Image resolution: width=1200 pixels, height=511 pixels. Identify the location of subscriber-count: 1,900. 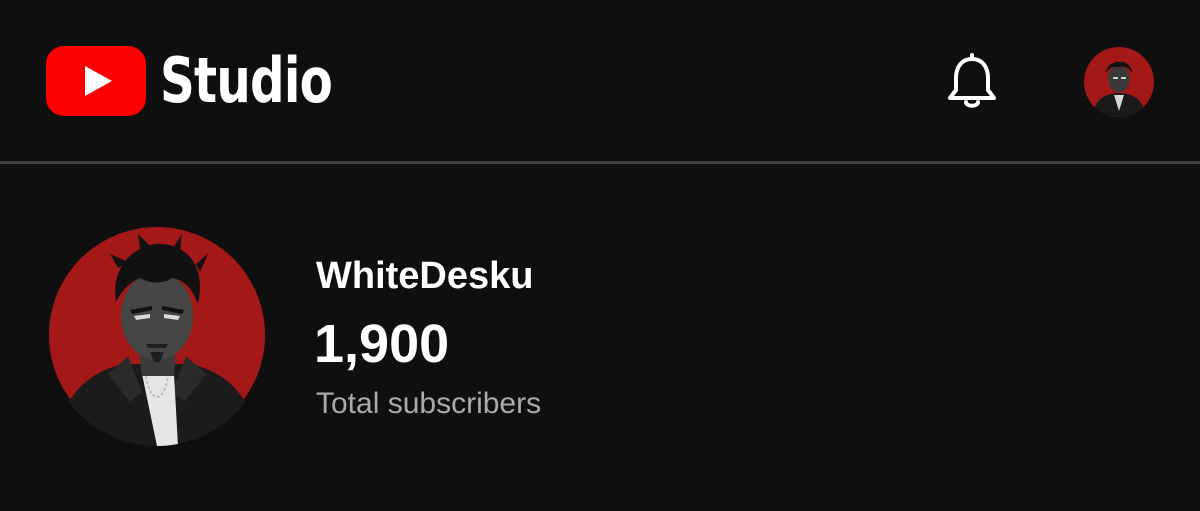
(382, 344).